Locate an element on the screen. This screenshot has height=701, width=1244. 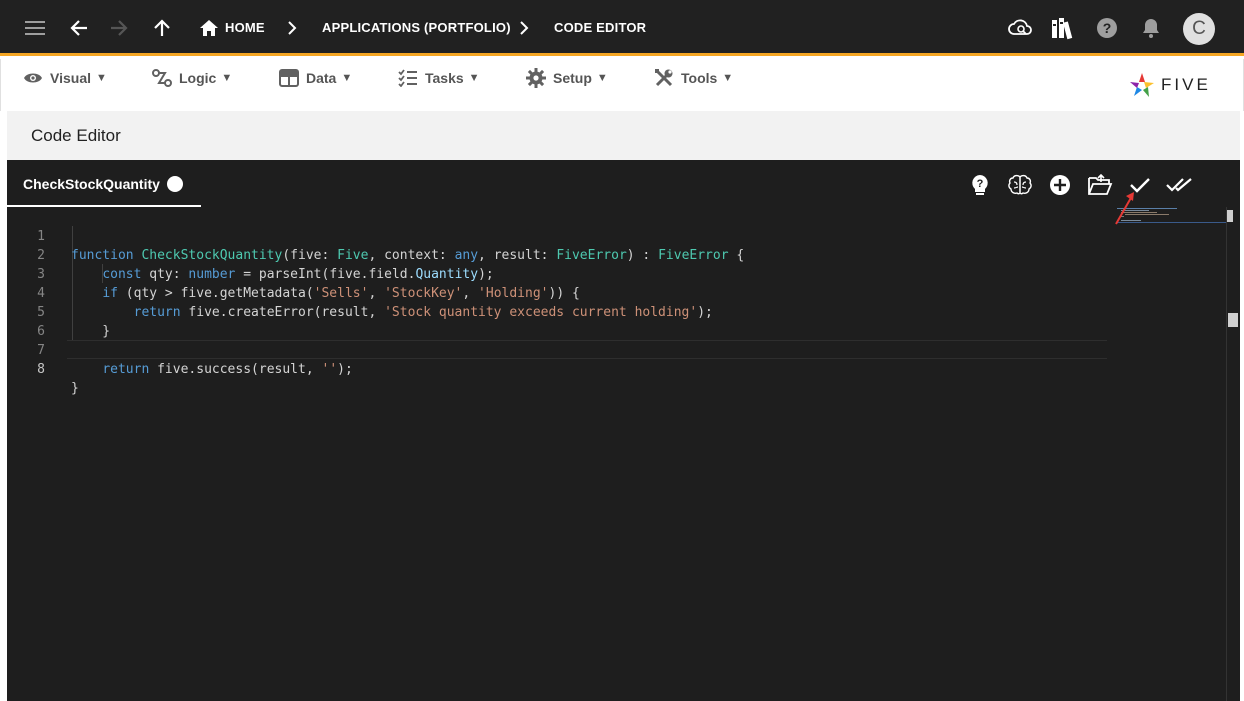
breadcrumb-home: HOME is located at coordinates (245, 27).